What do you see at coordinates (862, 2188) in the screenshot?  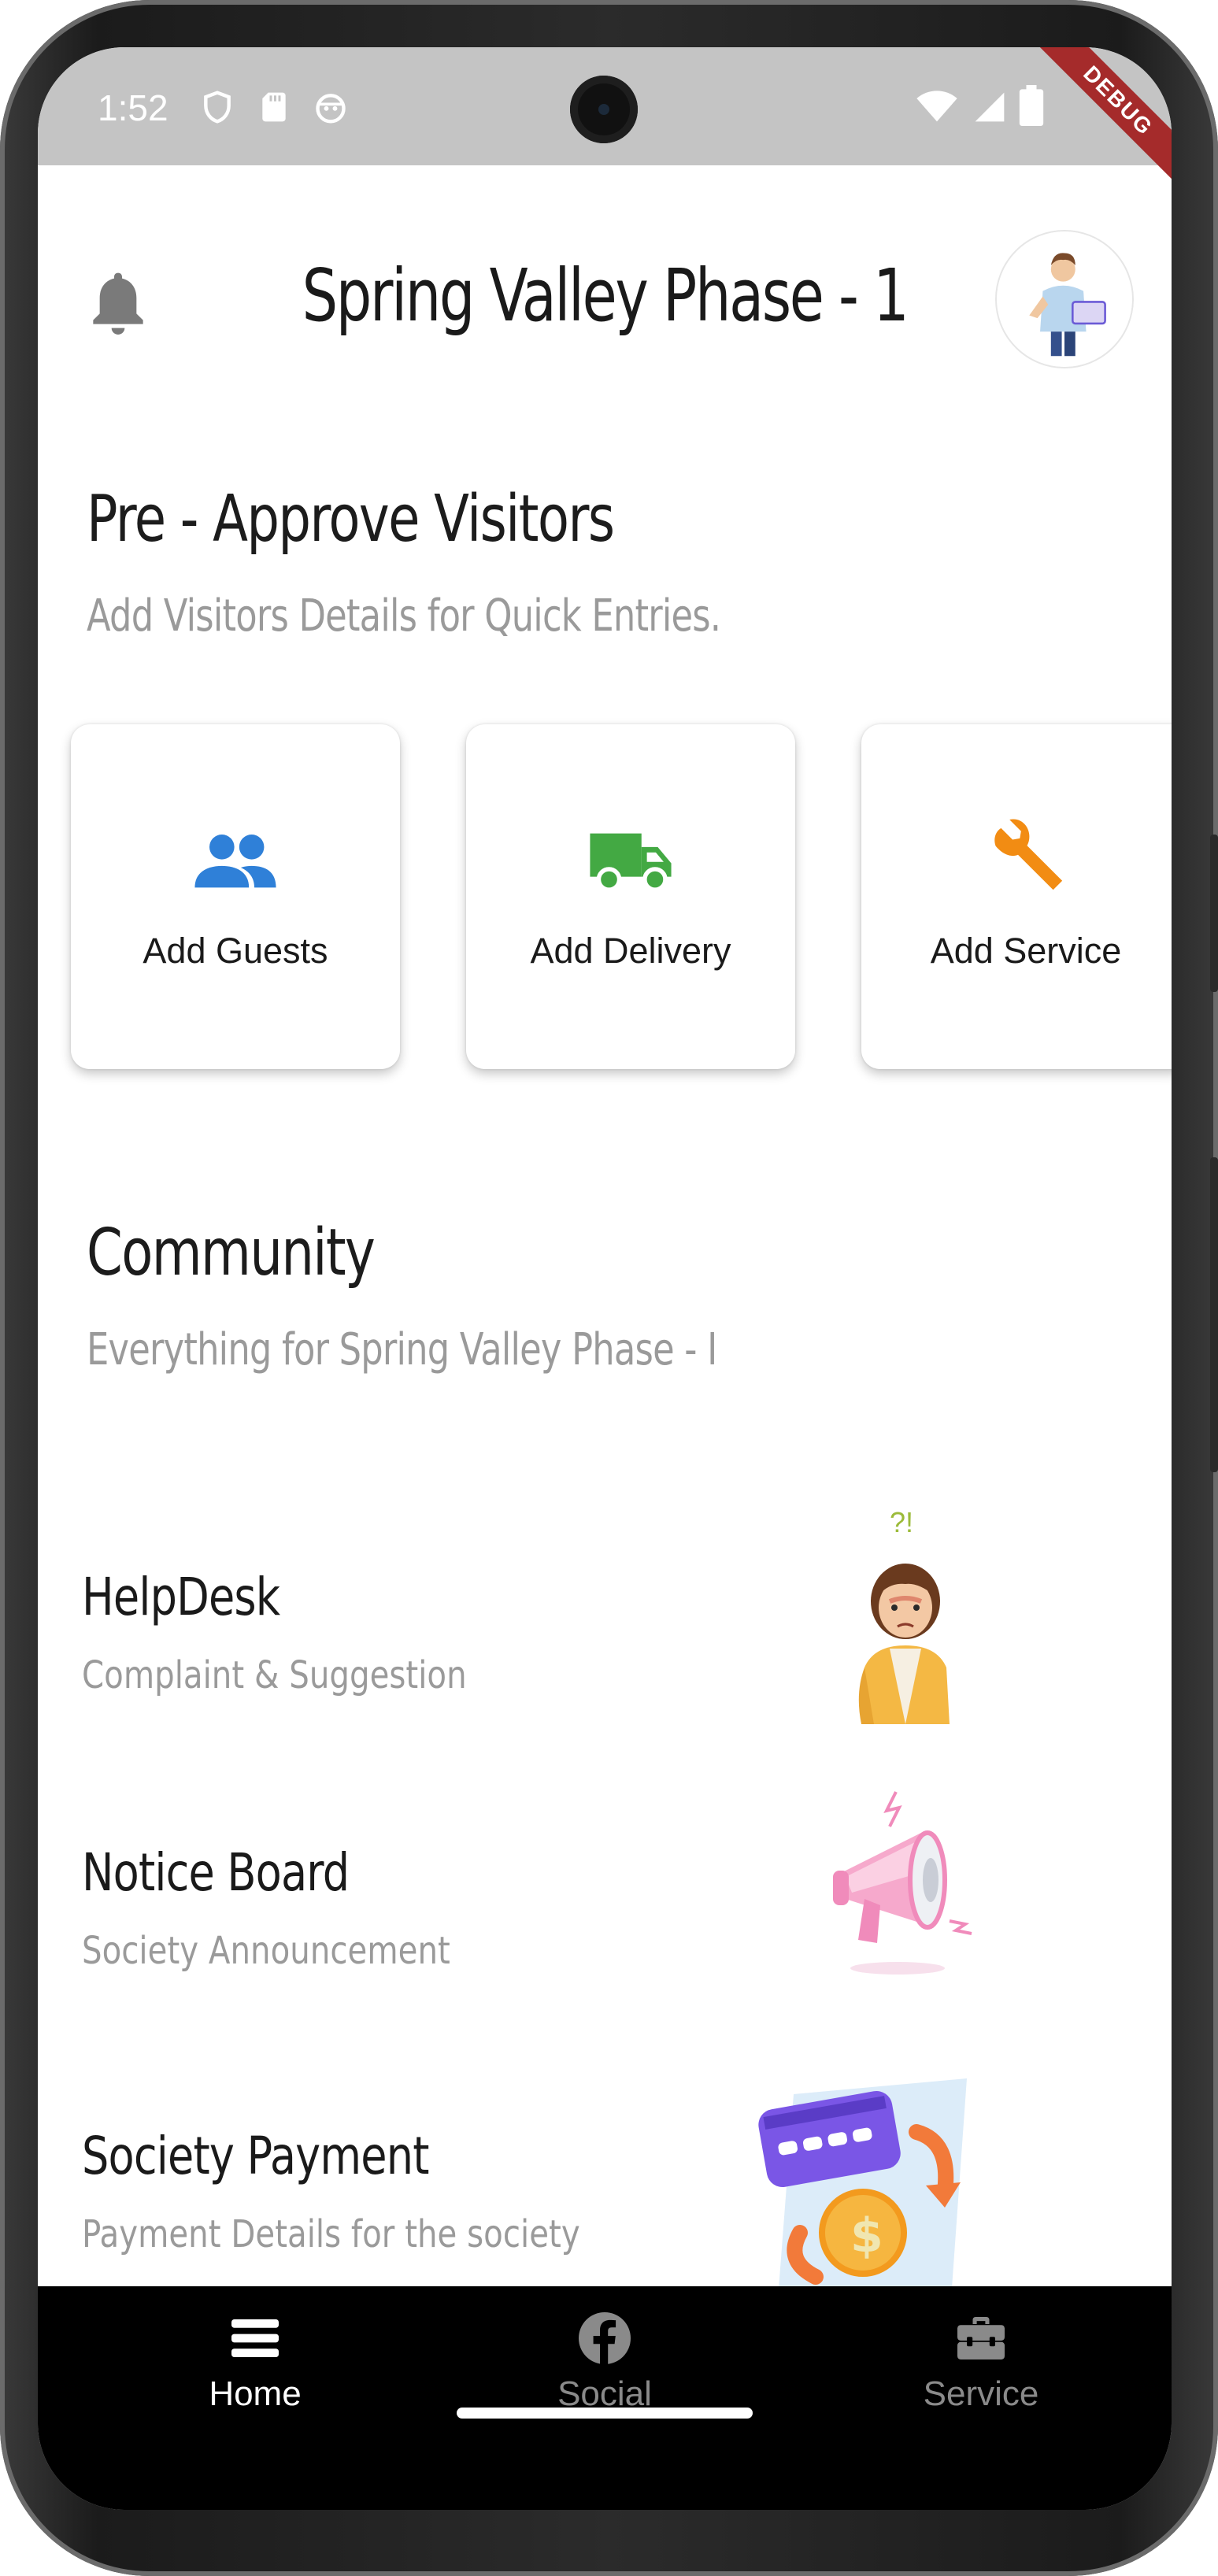 I see `card-payment-illustration: $` at bounding box center [862, 2188].